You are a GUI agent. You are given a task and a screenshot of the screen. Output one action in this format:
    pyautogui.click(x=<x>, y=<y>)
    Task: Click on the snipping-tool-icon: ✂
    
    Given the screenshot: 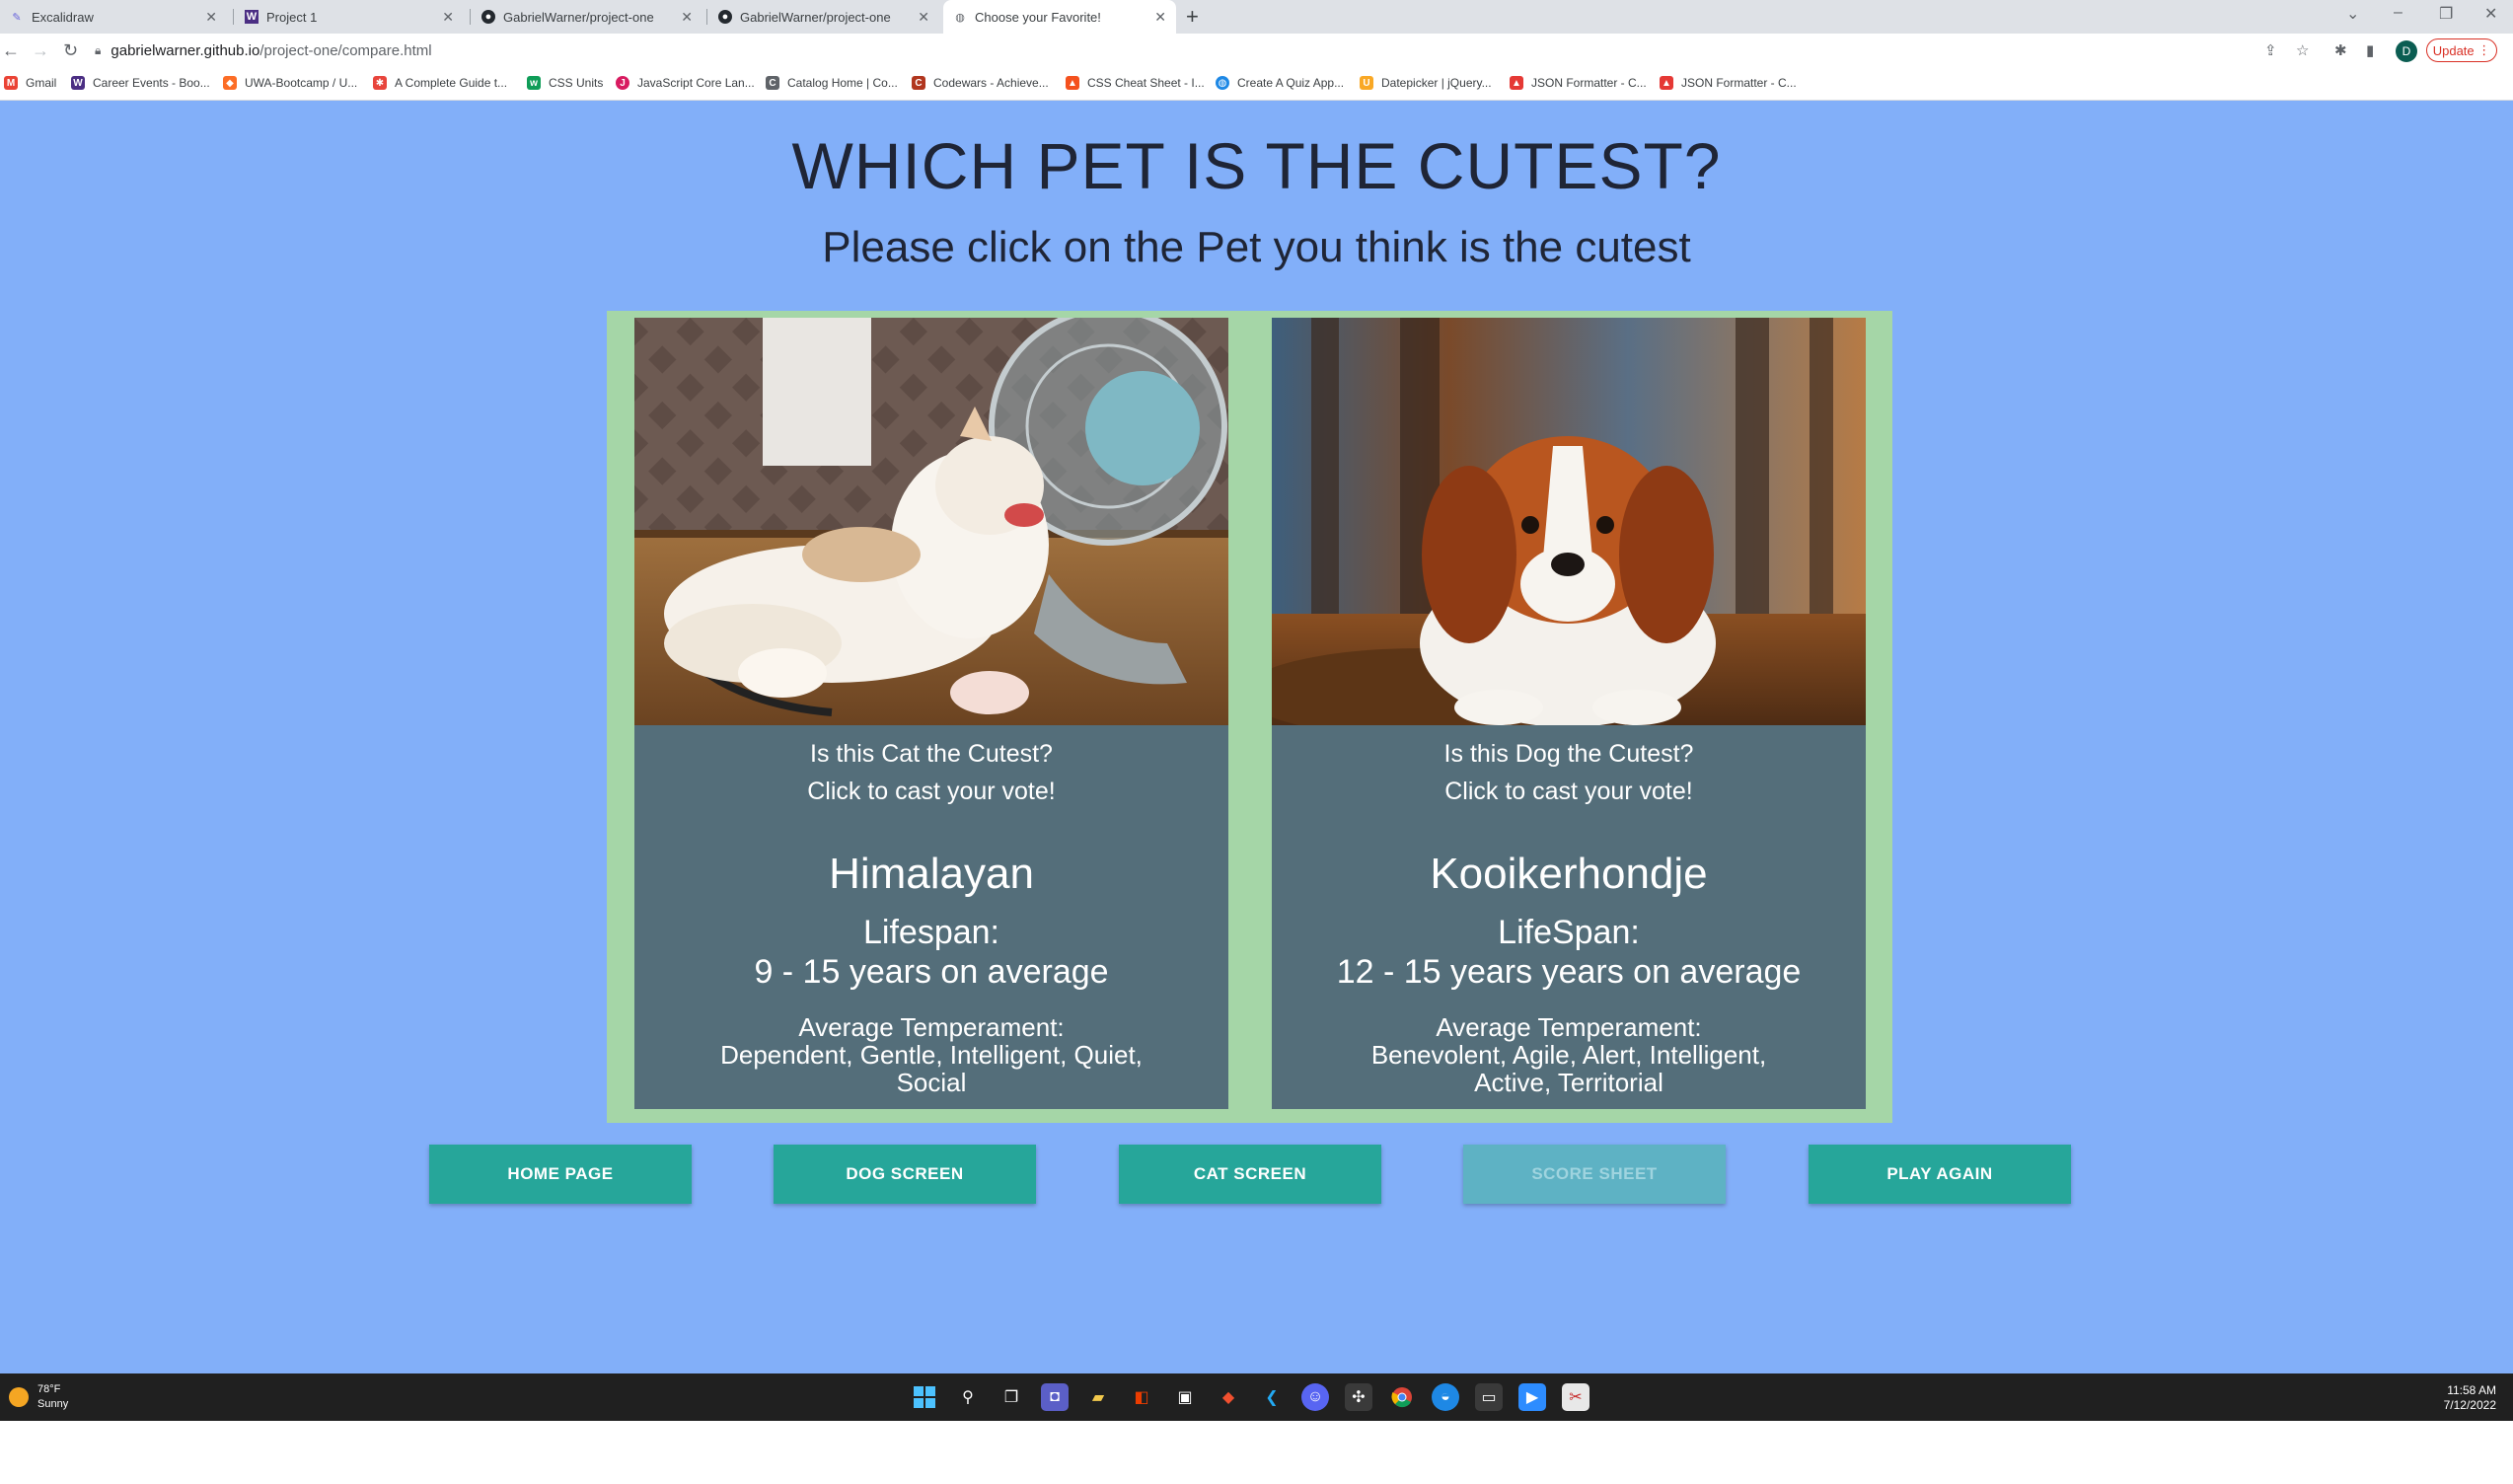 What is the action you would take?
    pyautogui.click(x=1575, y=1397)
    